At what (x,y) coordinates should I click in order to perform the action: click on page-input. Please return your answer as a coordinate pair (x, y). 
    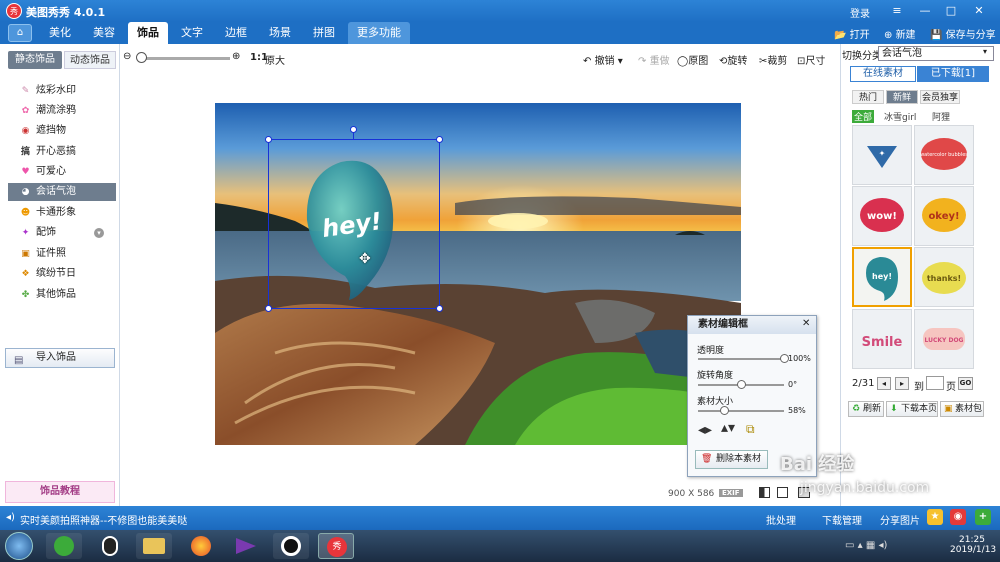
    Looking at the image, I should click on (935, 383).